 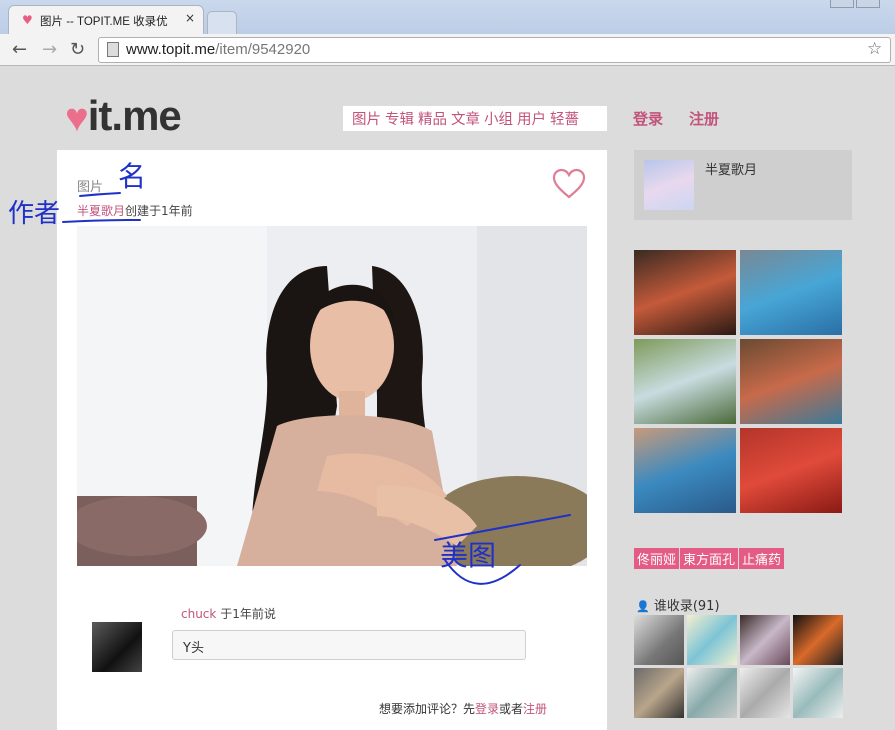 I want to click on comment-register-link: 注册, so click(x=535, y=709).